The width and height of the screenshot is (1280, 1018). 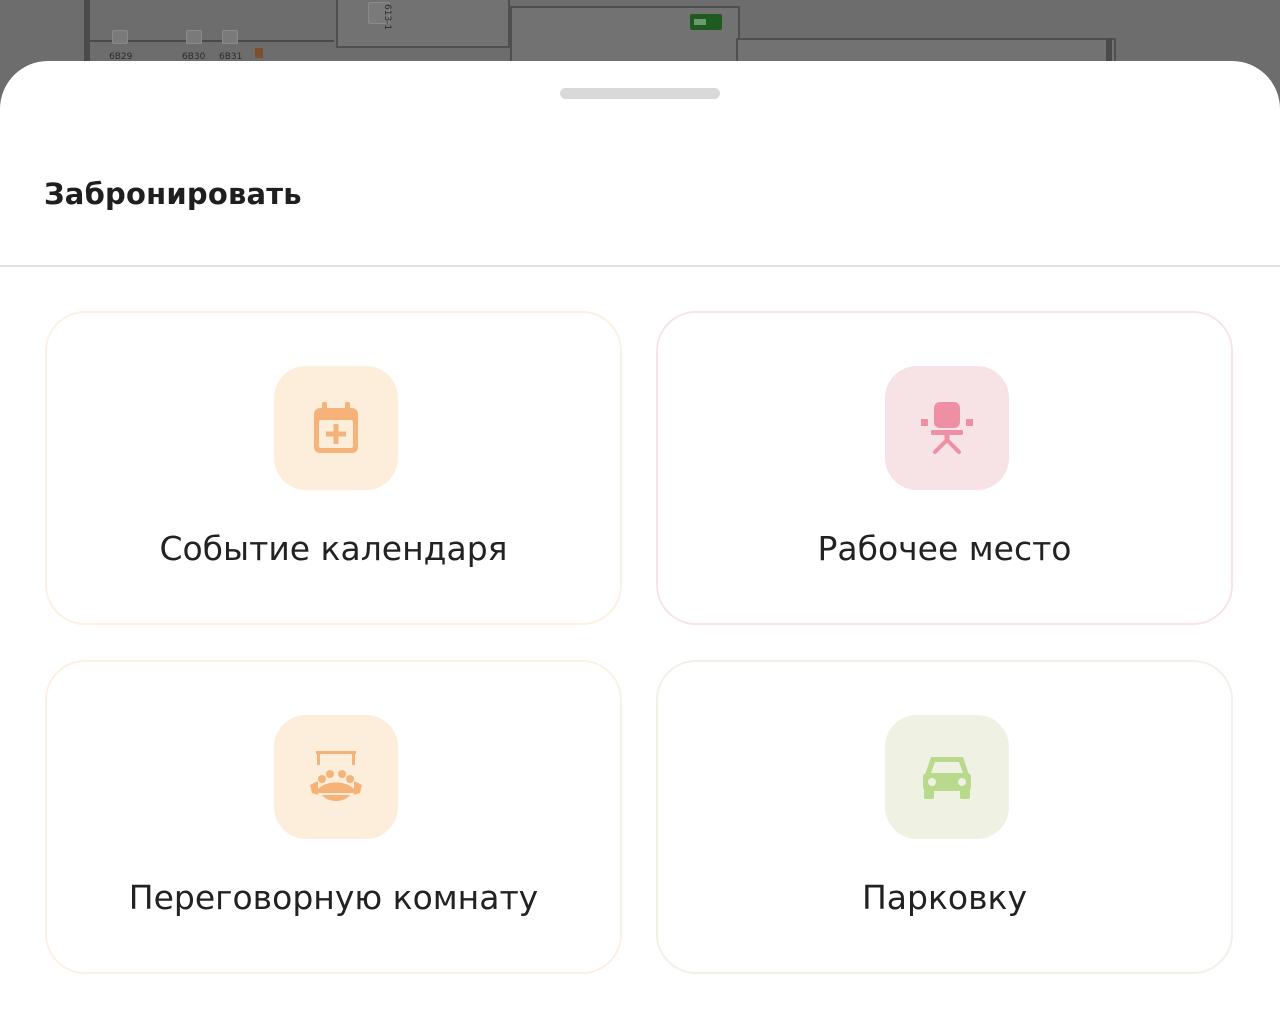 What do you see at coordinates (706, 22) in the screenshot?
I see `exit-sign-icon` at bounding box center [706, 22].